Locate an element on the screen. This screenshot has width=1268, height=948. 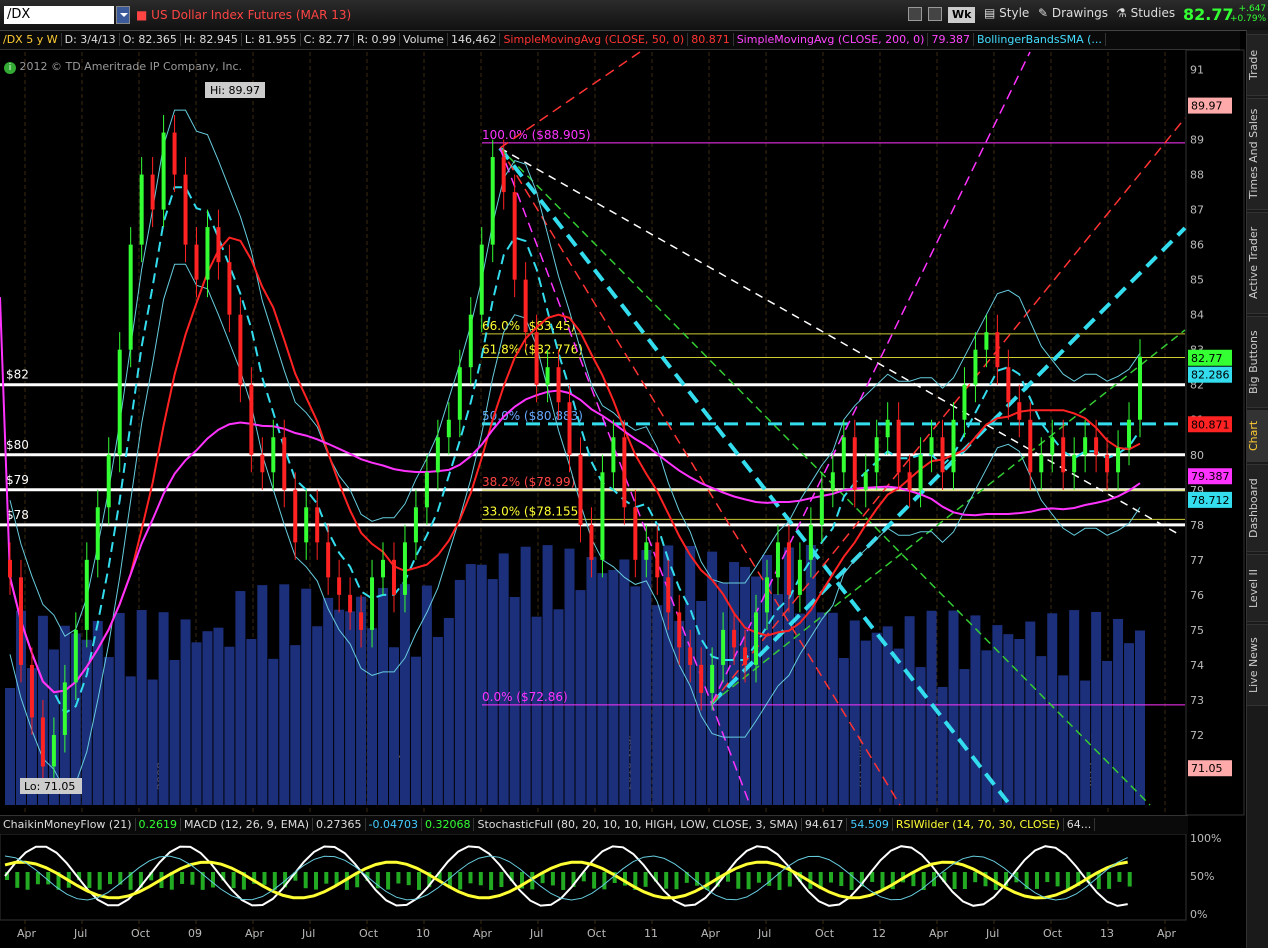
y-tick-label: 91 is located at coordinates (1197, 70).